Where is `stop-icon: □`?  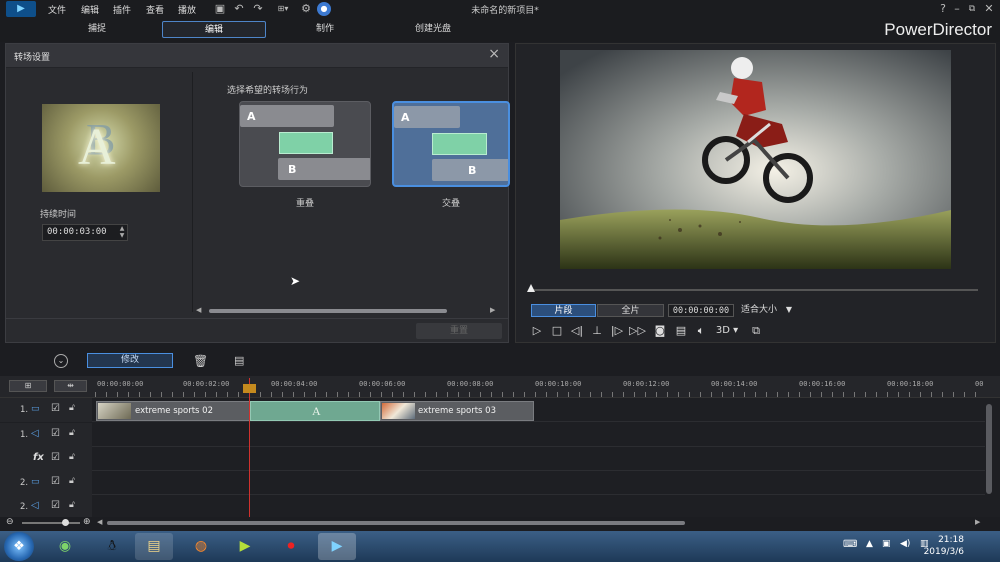
stop-icon: □ is located at coordinates (557, 331).